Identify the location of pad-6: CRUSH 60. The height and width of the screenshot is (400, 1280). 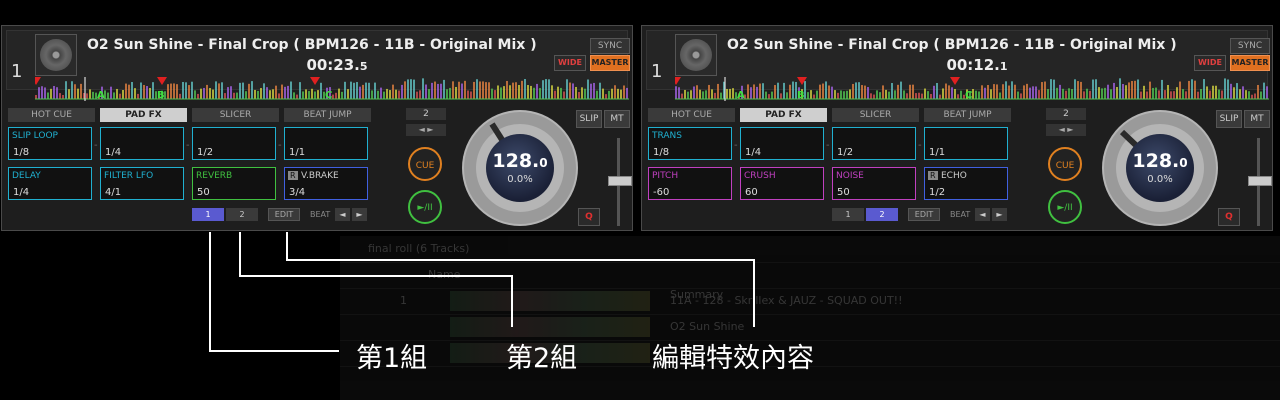
(782, 183).